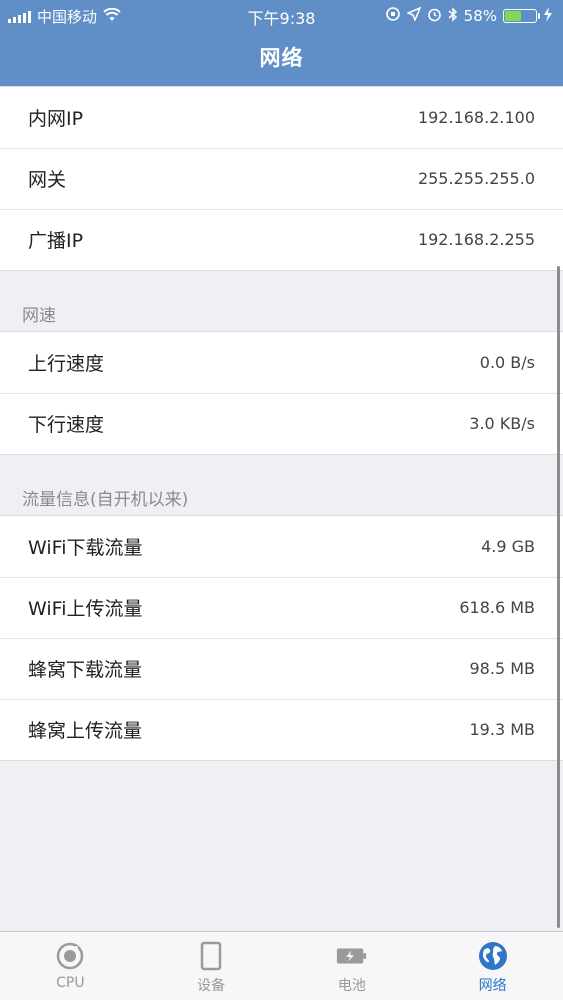  Describe the element at coordinates (502, 668) in the screenshot. I see `row-value: 98.5 MB` at that location.